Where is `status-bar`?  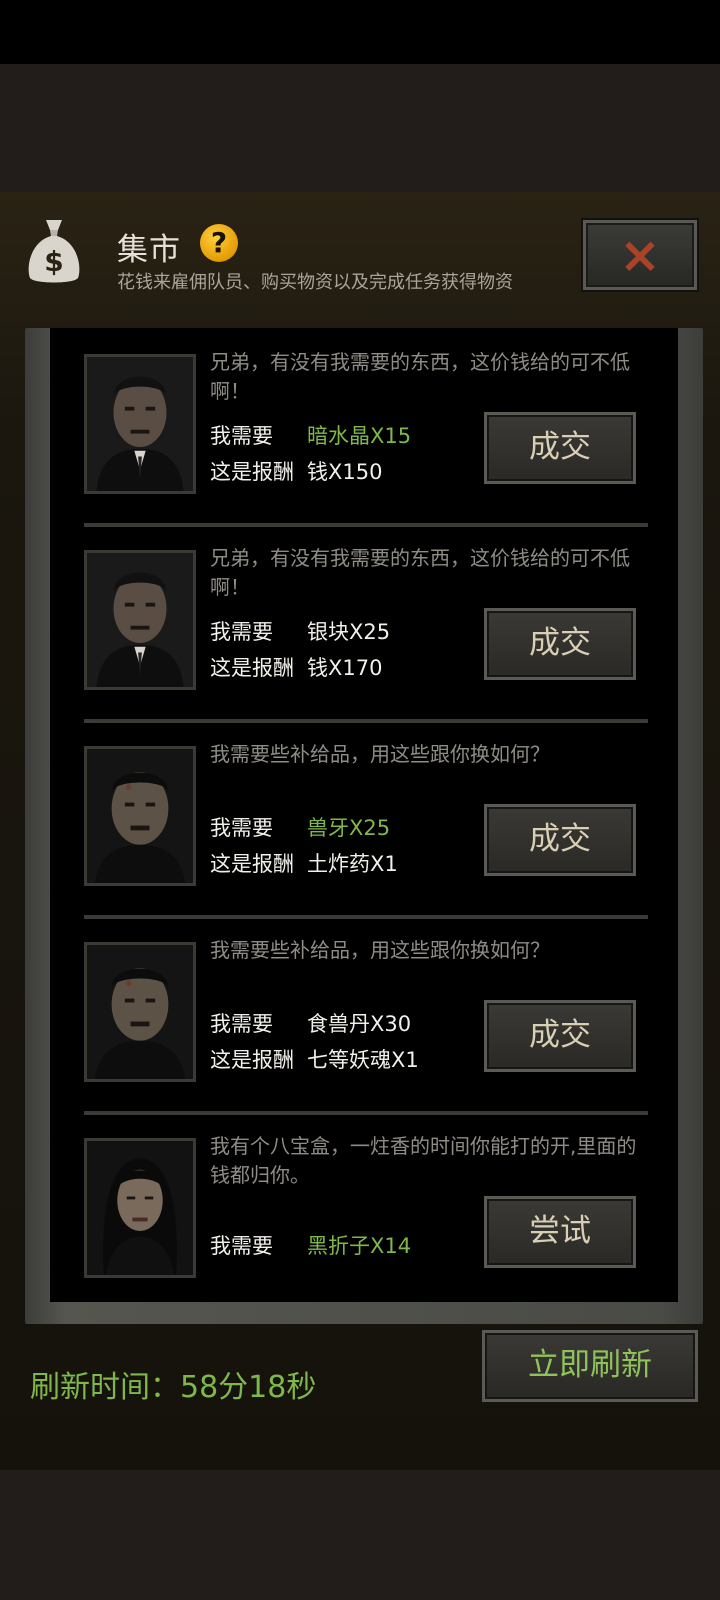
status-bar is located at coordinates (360, 32).